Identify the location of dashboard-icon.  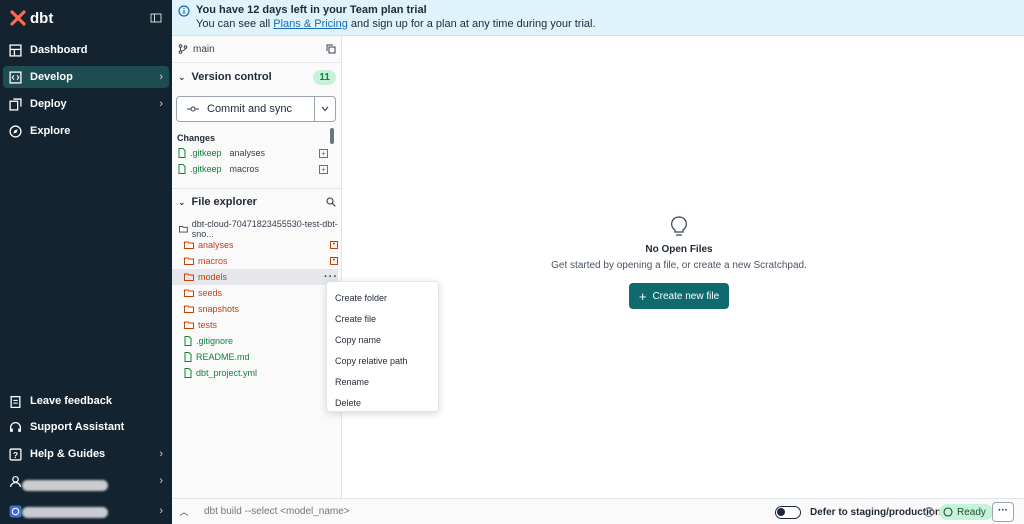
(15, 50).